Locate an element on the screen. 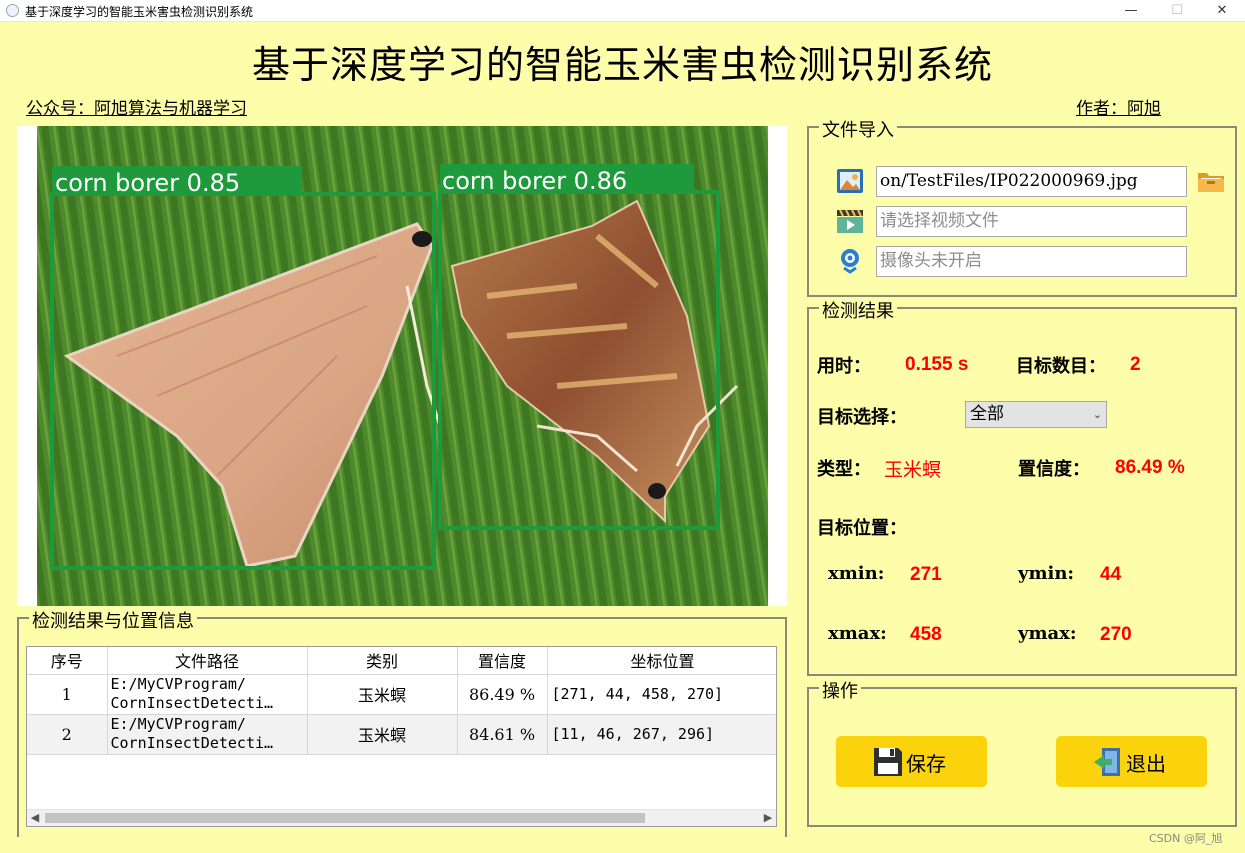 This screenshot has height=853, width=1245. xmin-label: xmin: is located at coordinates (856, 573).